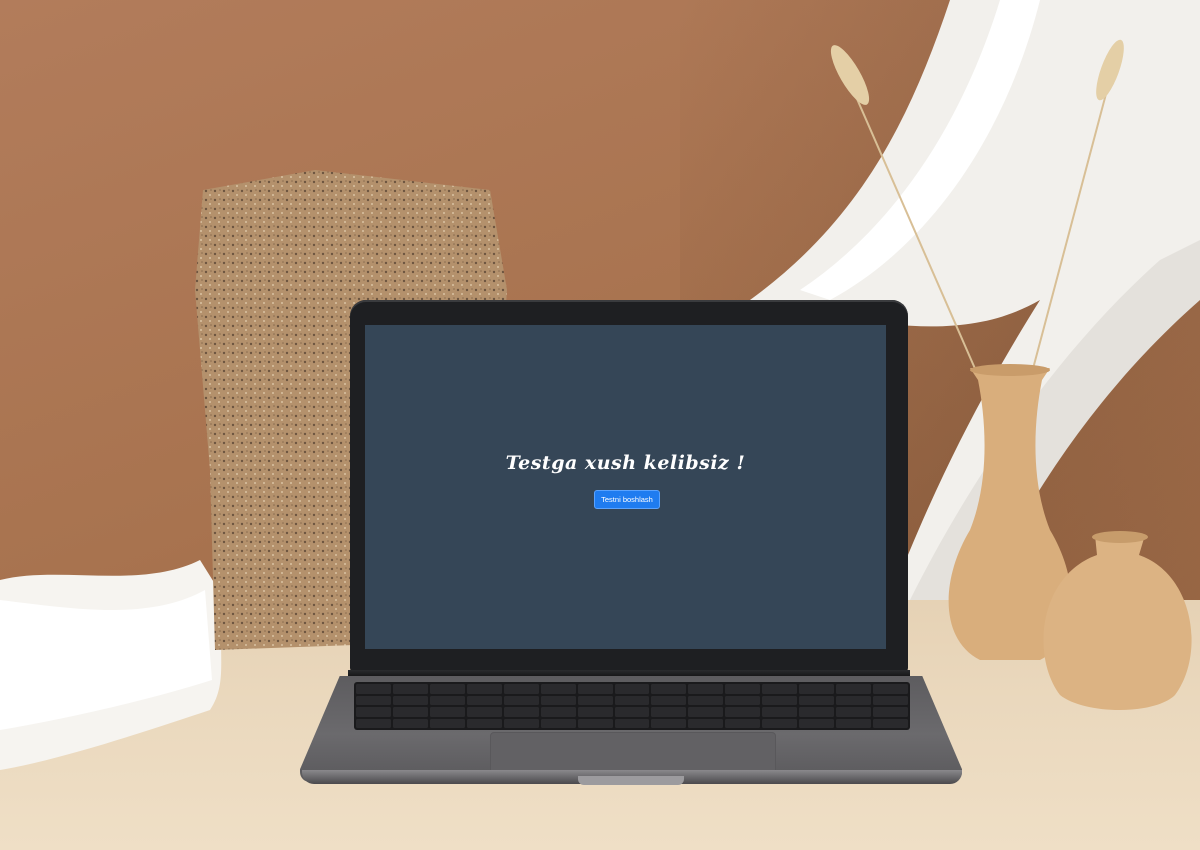 Image resolution: width=1200 pixels, height=850 pixels. What do you see at coordinates (625, 463) in the screenshot?
I see `welcome-title: Testga xush kelibsiz !` at bounding box center [625, 463].